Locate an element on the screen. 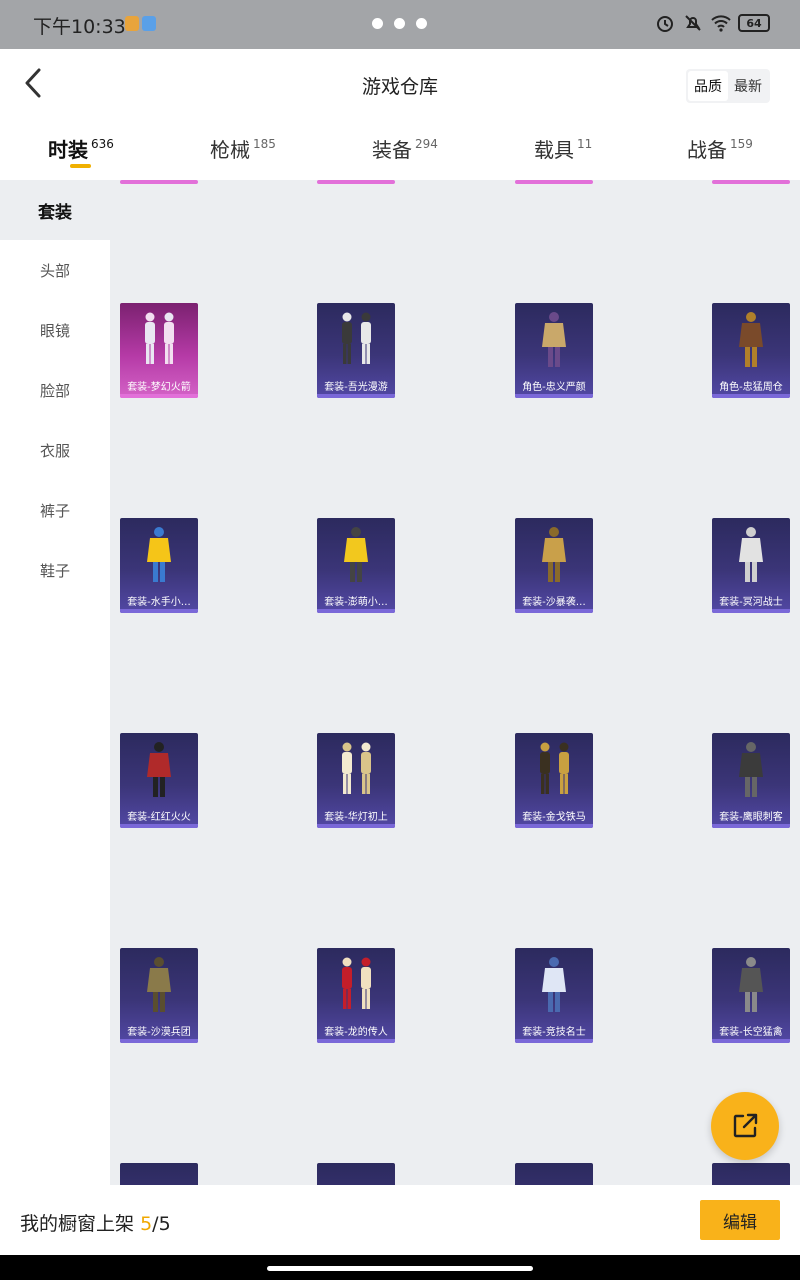  item-card: 套装-金戈铁马 is located at coordinates (554, 780).